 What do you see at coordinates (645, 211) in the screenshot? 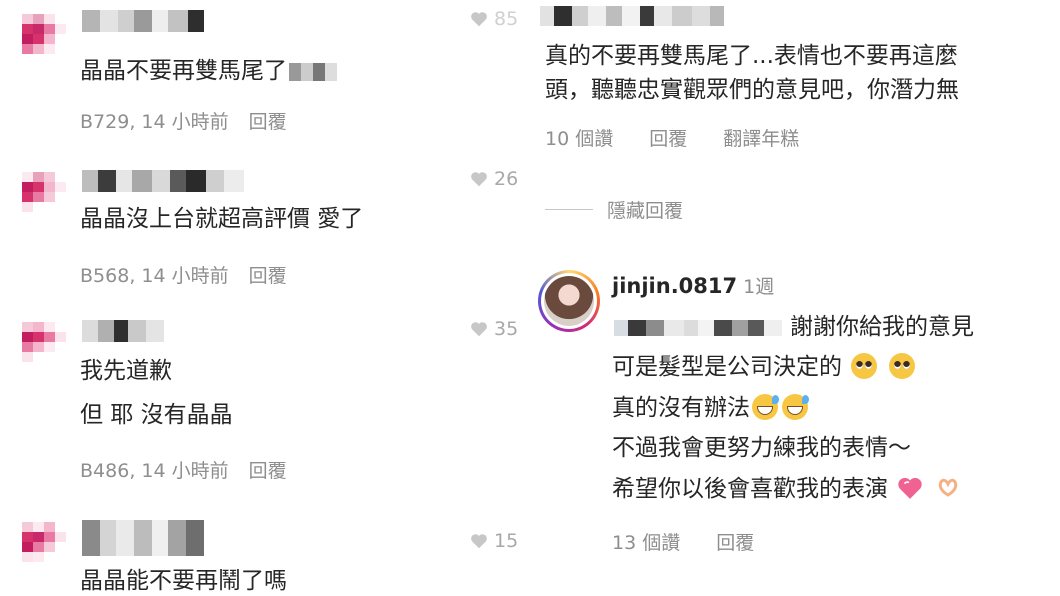
I see `hide-replies-label: 隱藏回覆` at bounding box center [645, 211].